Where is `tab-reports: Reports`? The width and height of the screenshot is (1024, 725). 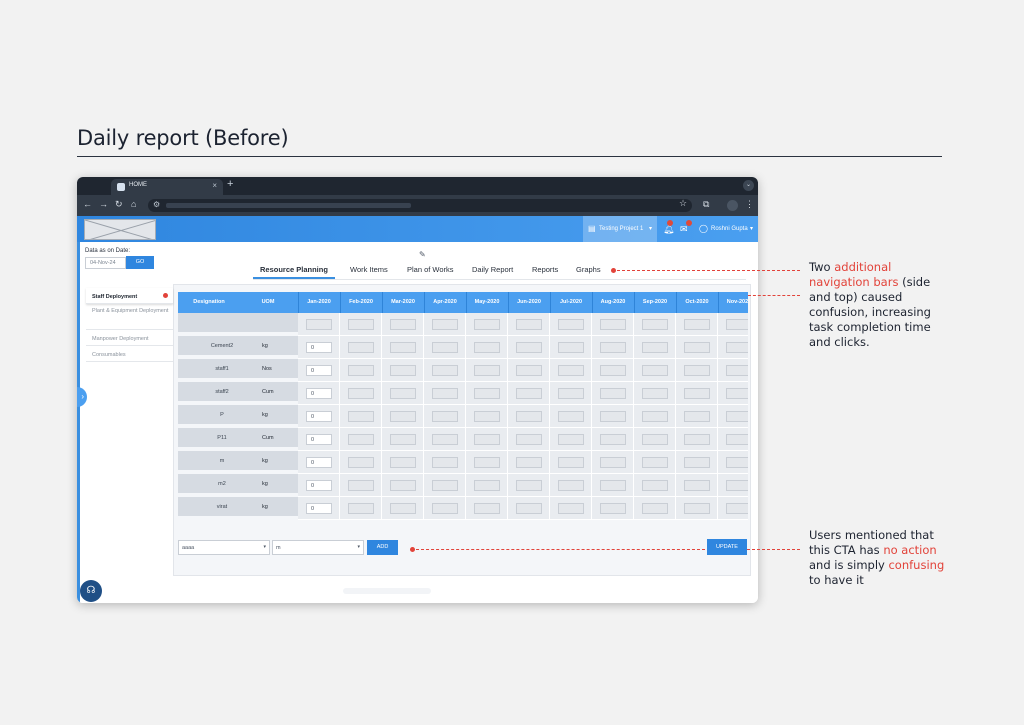 tab-reports: Reports is located at coordinates (545, 269).